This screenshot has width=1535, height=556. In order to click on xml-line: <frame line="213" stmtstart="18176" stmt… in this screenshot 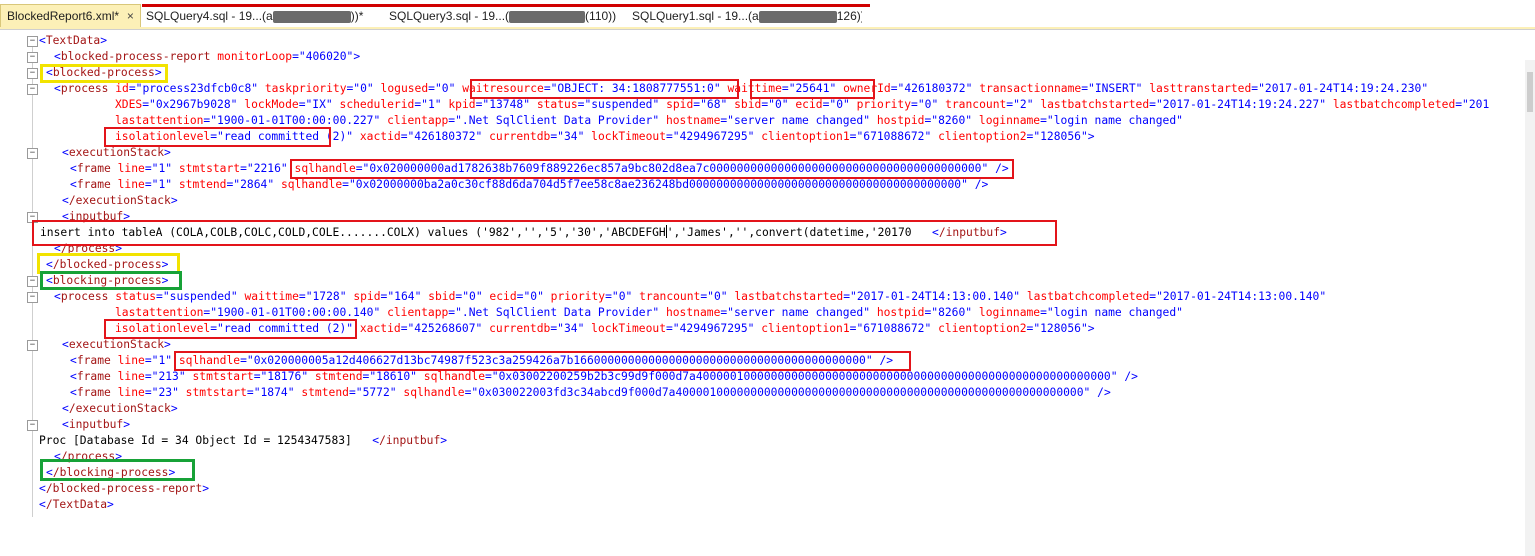, I will do `click(604, 376)`.